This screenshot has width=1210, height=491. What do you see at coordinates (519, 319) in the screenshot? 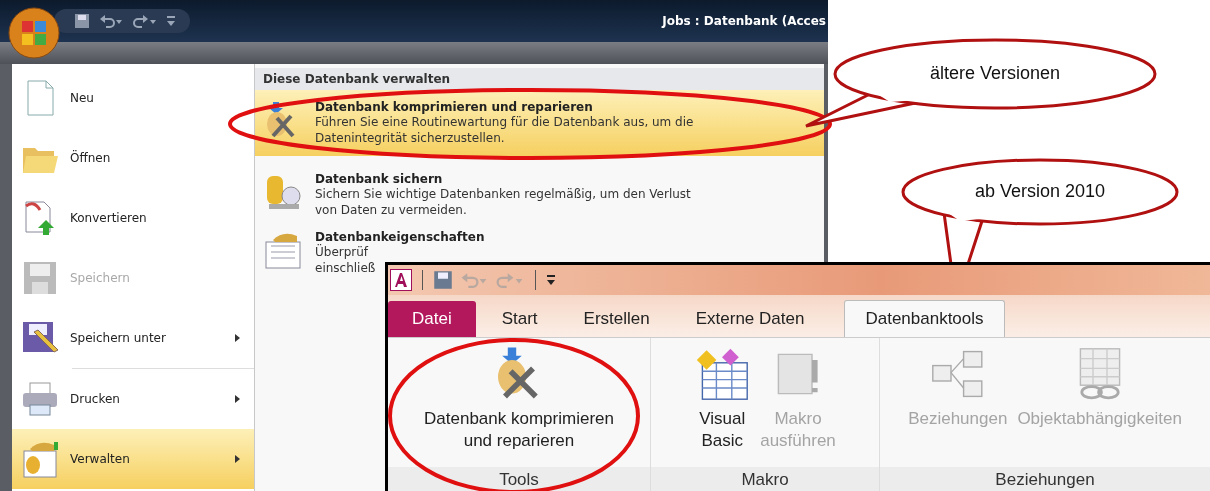
I see `ribbon-tab: Start` at bounding box center [519, 319].